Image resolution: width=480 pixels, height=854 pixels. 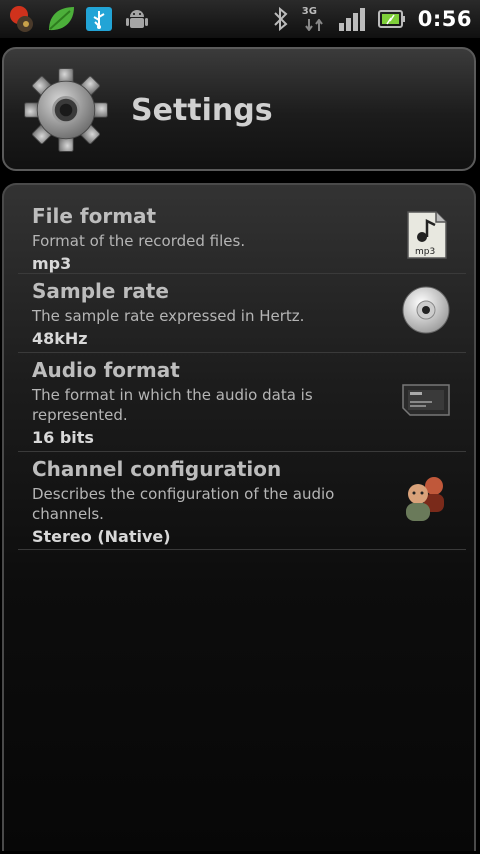 I want to click on setting-description: The sample rate expressed in Hertz., so click(x=168, y=316).